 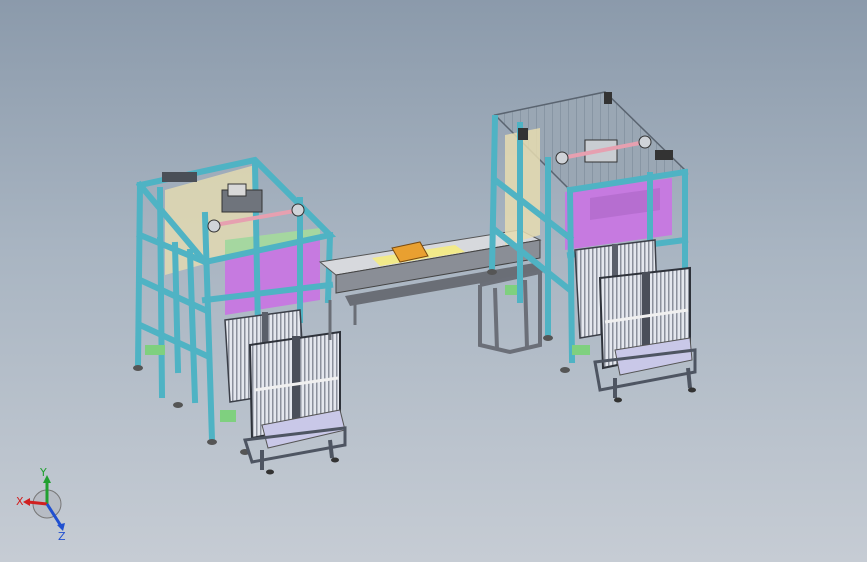 I want to click on right-cell-stack-front, so click(x=645, y=334).